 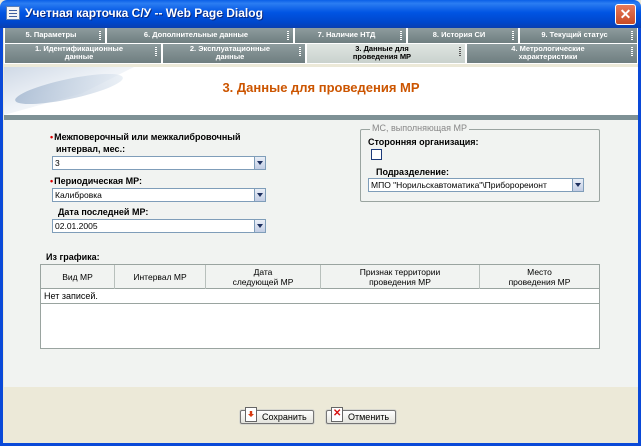 I want to click on tab-label: характеристики, so click(x=548, y=56).